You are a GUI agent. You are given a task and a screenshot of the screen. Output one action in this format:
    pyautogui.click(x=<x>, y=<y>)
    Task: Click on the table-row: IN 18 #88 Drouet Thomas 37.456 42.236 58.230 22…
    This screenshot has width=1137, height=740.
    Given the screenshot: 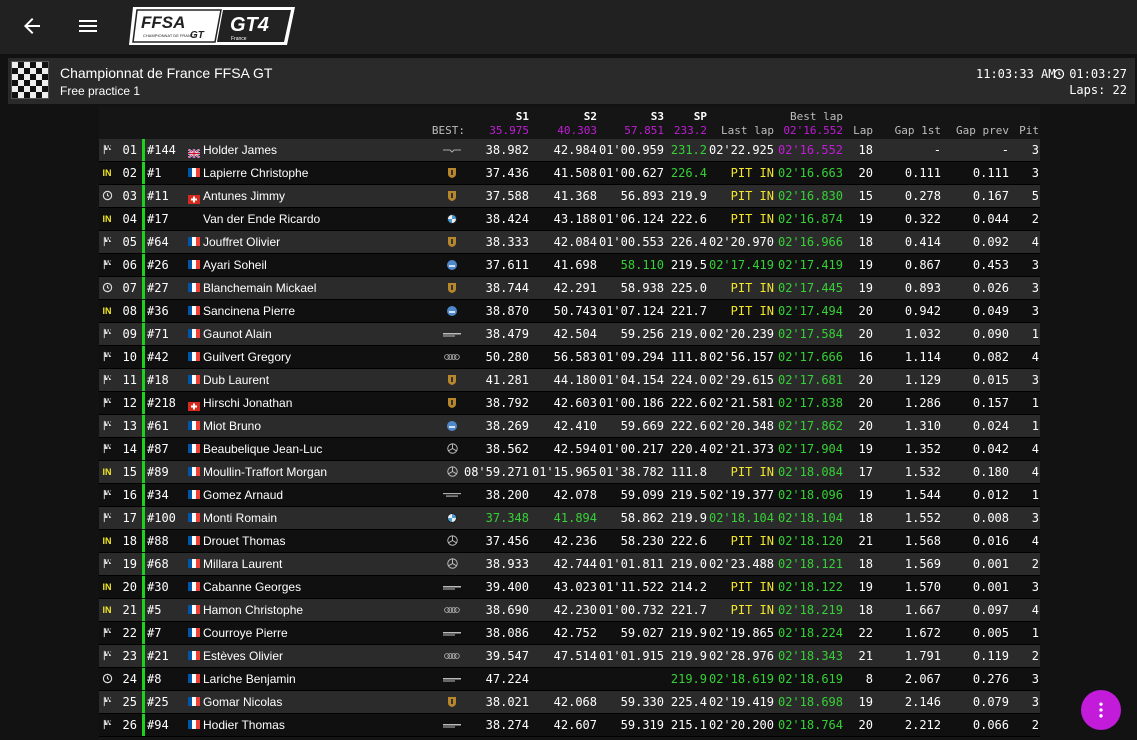 What is the action you would take?
    pyautogui.click(x=569, y=541)
    